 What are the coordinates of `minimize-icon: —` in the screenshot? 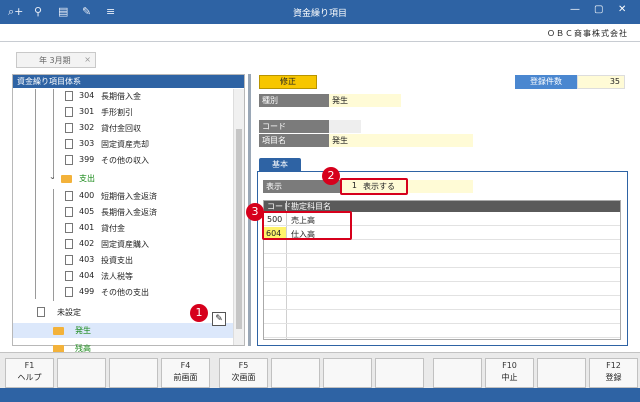 It's located at (575, 9).